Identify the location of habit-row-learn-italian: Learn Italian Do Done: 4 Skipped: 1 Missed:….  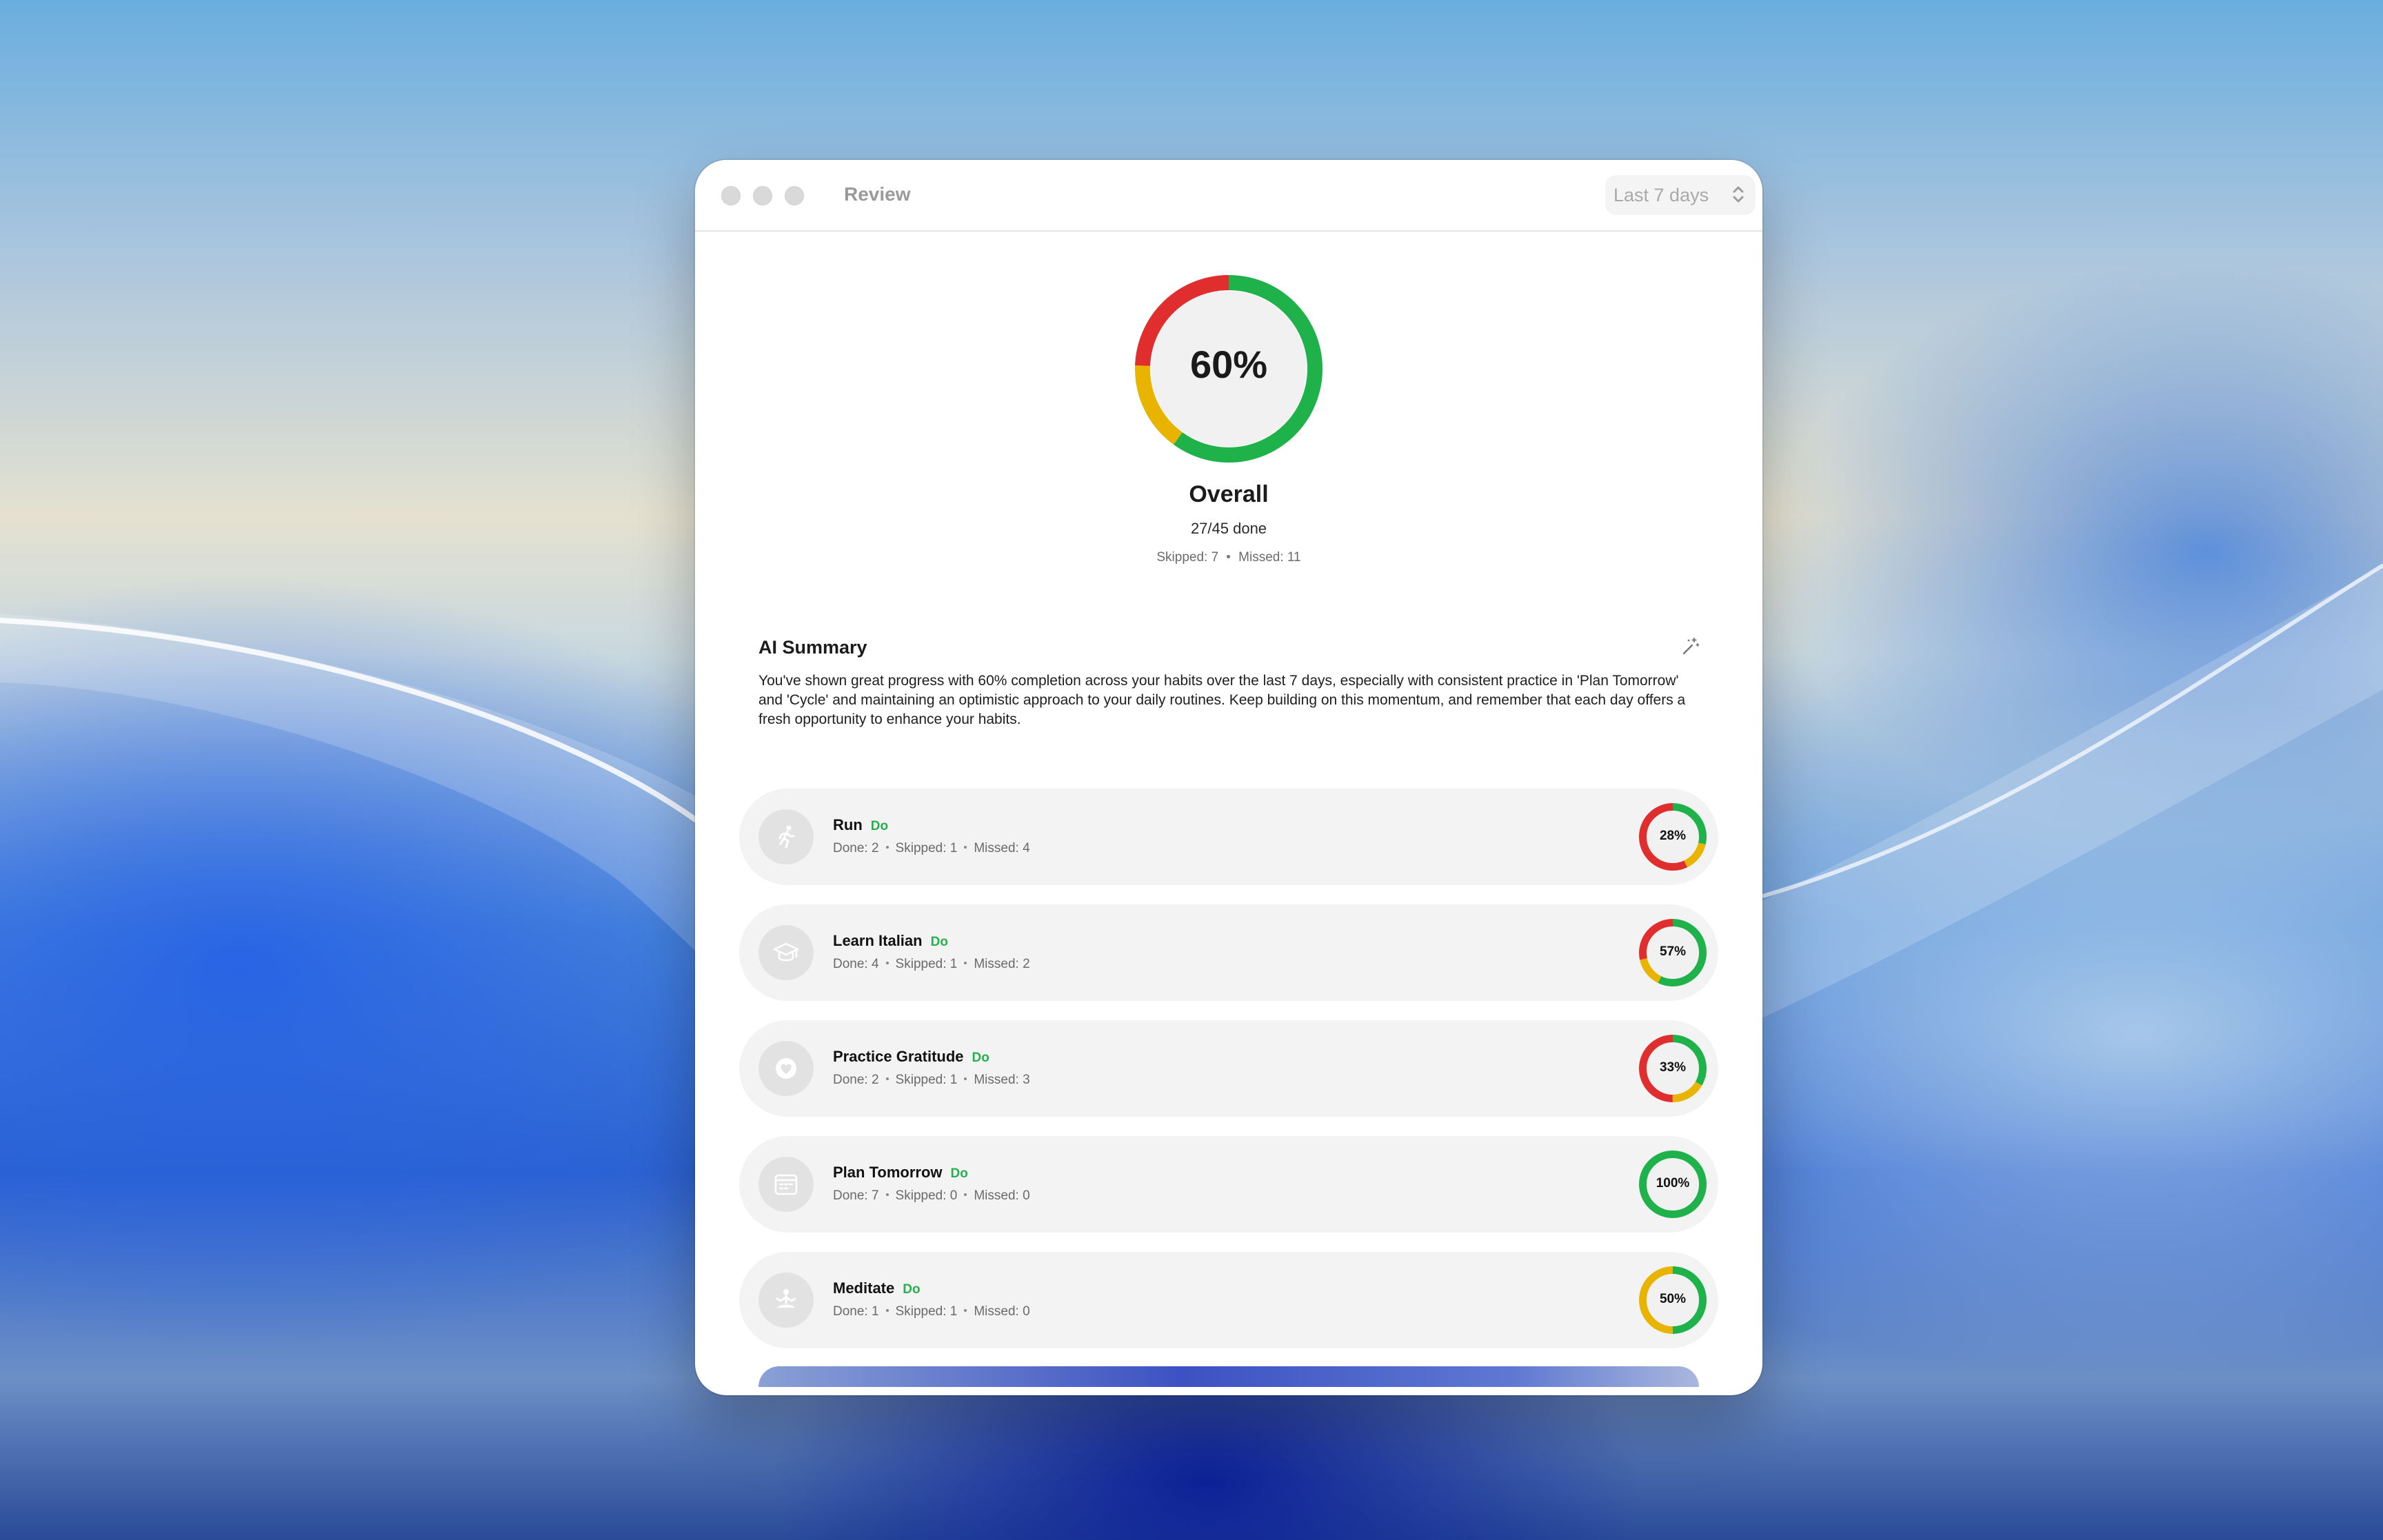
(1228, 953).